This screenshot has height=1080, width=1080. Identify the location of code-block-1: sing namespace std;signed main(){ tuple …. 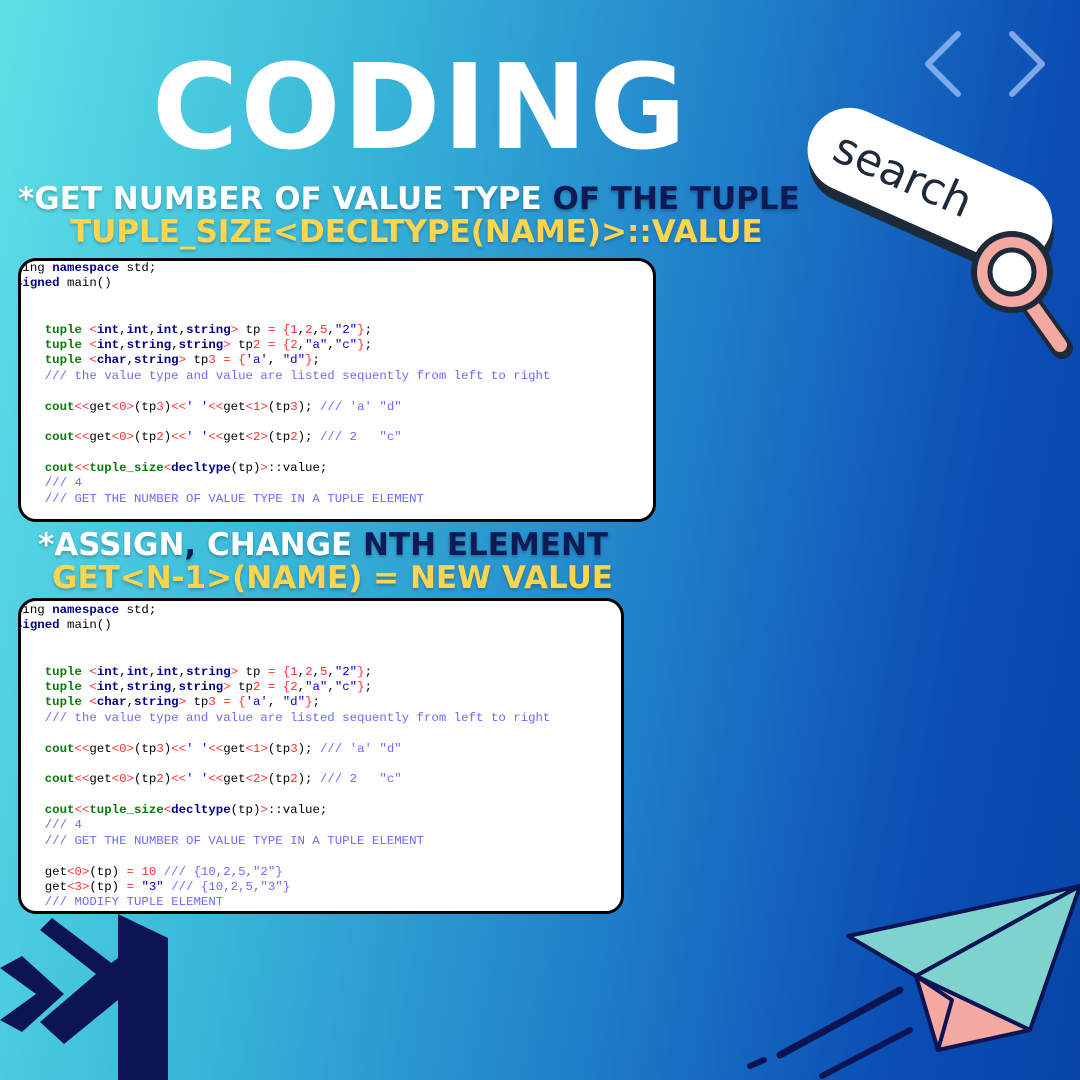
(284, 384).